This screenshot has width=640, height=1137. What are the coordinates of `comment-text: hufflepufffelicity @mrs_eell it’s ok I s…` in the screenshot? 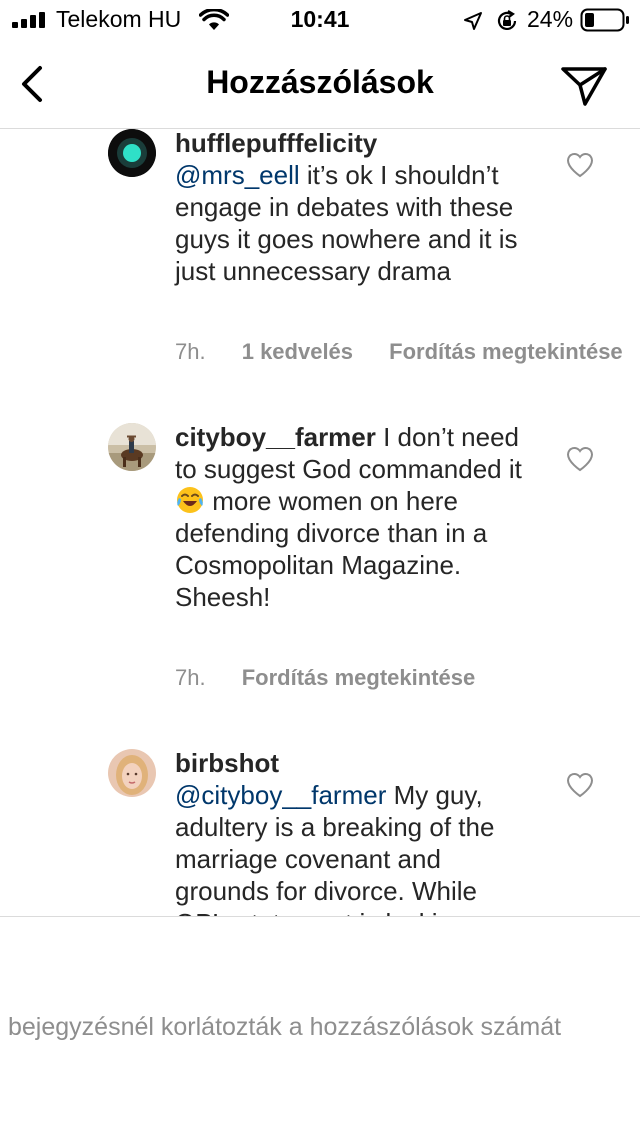 It's located at (355, 208).